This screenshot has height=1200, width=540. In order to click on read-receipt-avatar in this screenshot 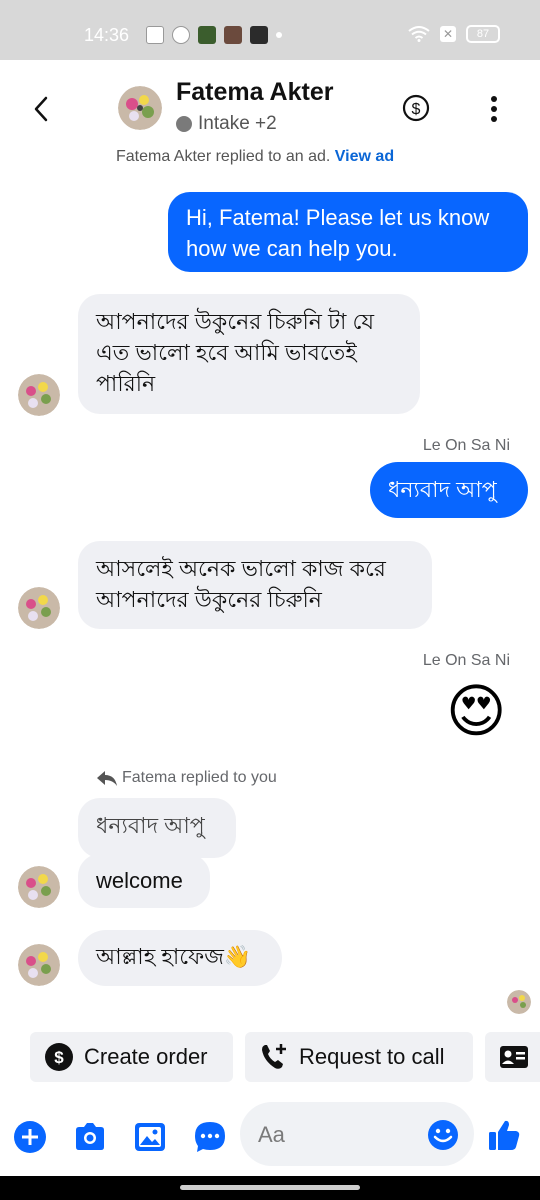, I will do `click(519, 1002)`.